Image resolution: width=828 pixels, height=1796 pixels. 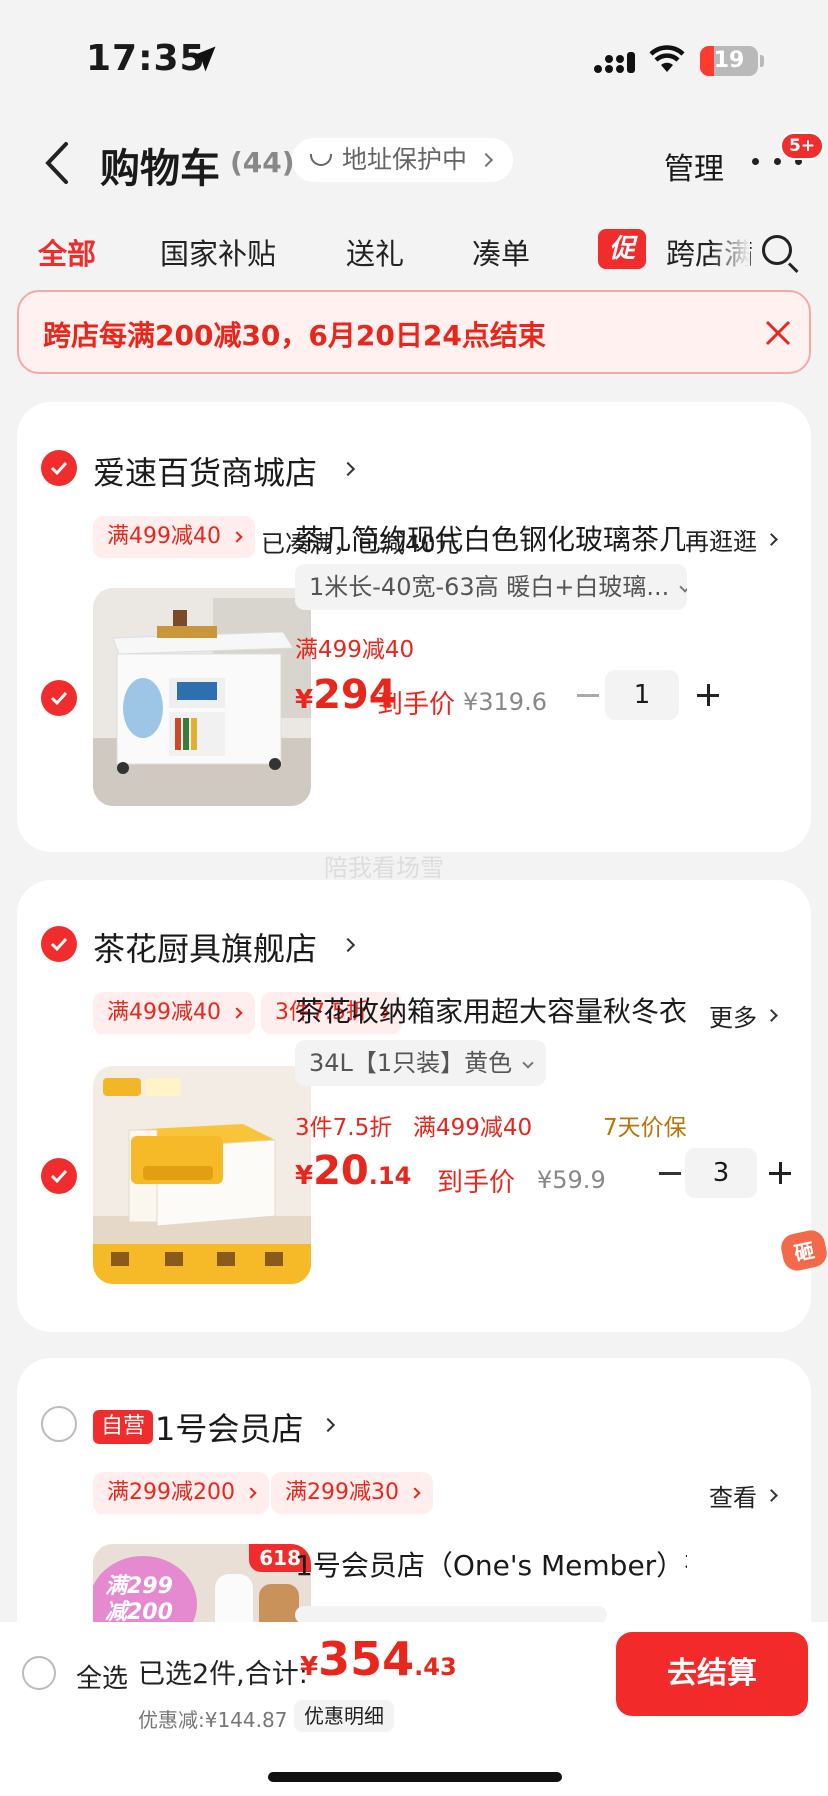 What do you see at coordinates (139, 1599) in the screenshot?
I see `product-image-text: 满299 减200` at bounding box center [139, 1599].